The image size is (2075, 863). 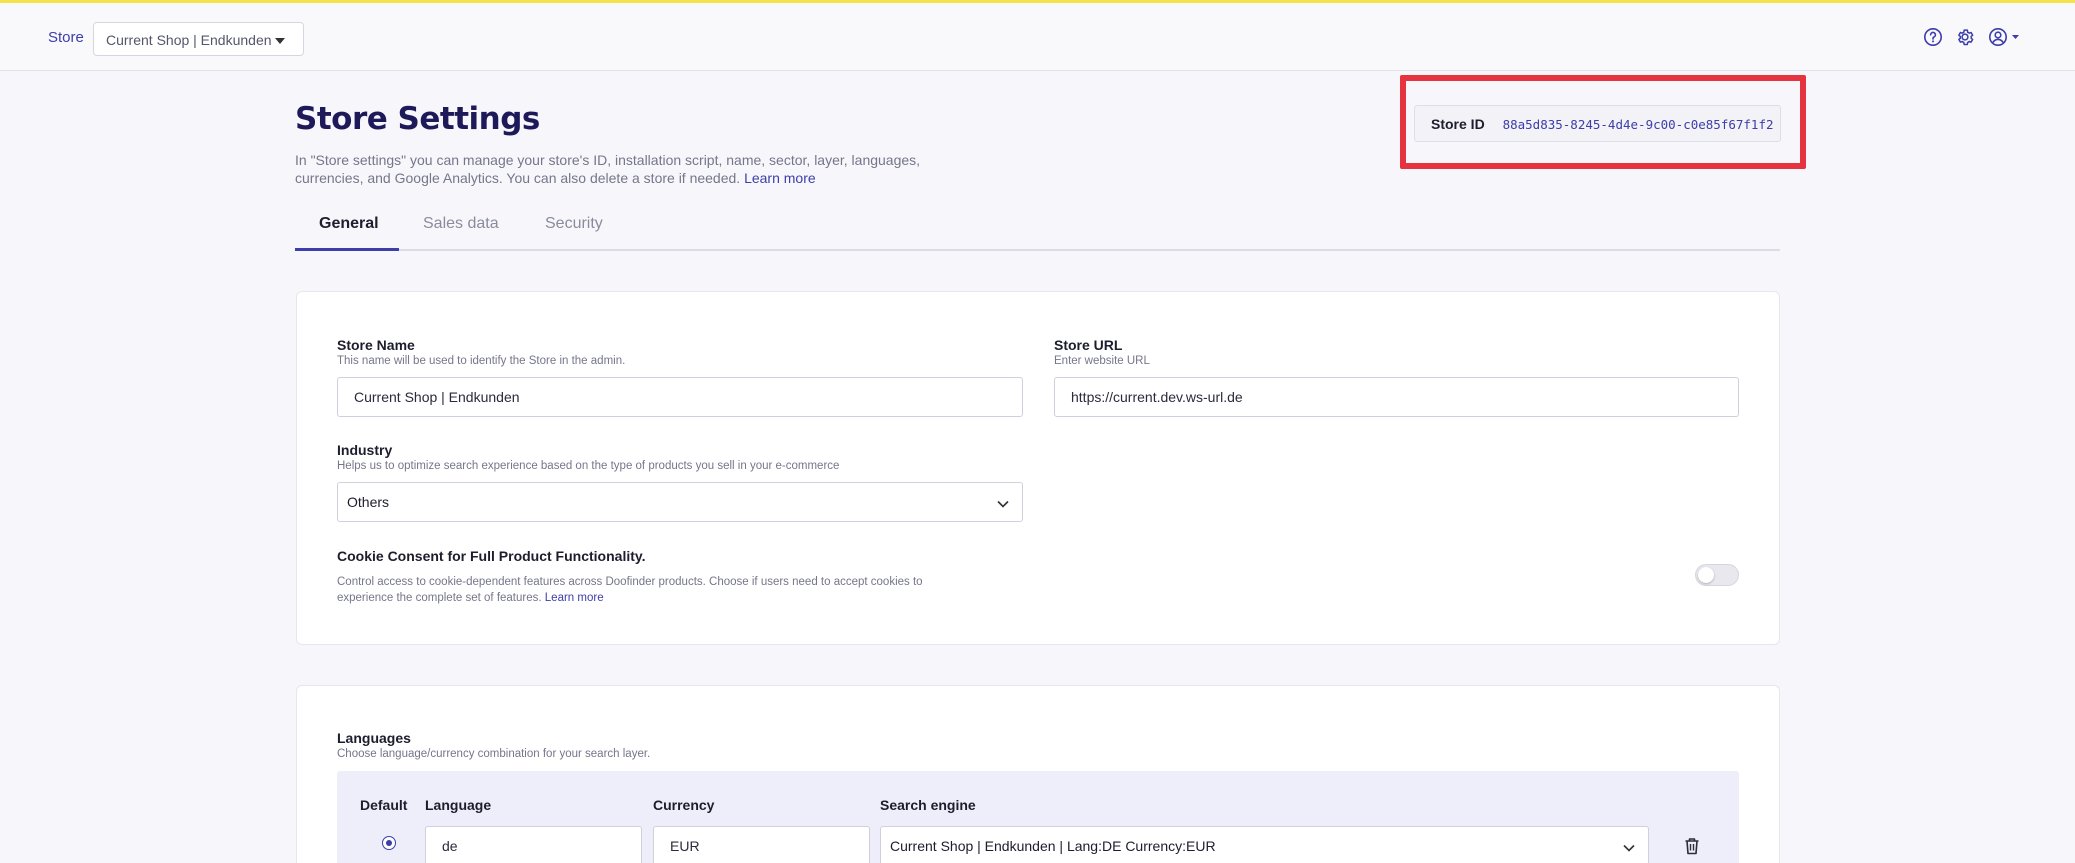 I want to click on store-name-label: Store Name, so click(x=376, y=345).